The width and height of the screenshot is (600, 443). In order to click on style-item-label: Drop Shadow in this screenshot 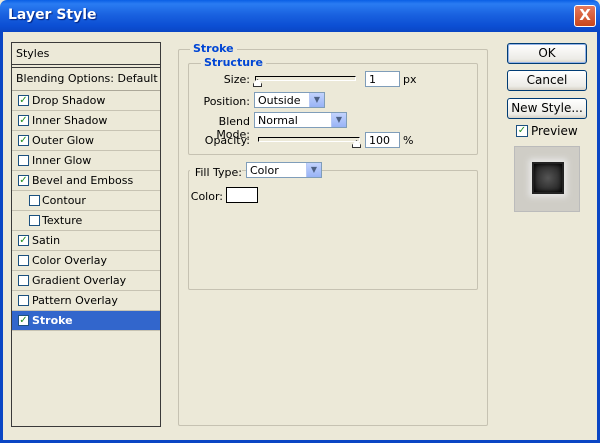, I will do `click(69, 100)`.